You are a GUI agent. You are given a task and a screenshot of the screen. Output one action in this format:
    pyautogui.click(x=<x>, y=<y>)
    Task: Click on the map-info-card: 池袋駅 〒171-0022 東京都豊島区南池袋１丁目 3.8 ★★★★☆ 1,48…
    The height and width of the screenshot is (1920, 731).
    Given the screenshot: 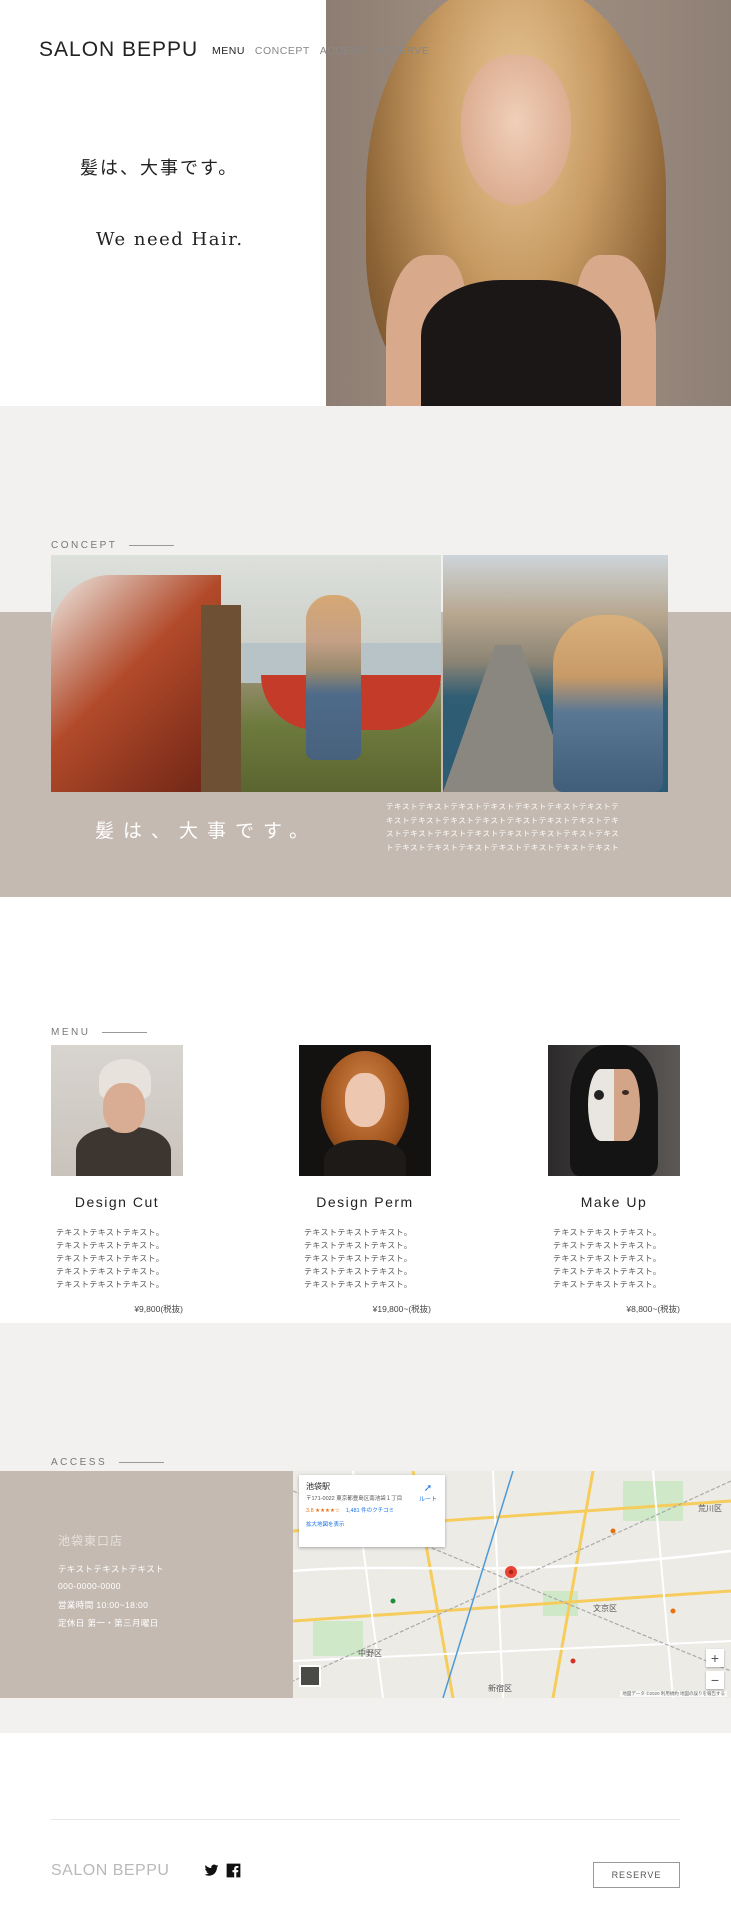 What is the action you would take?
    pyautogui.click(x=372, y=1511)
    